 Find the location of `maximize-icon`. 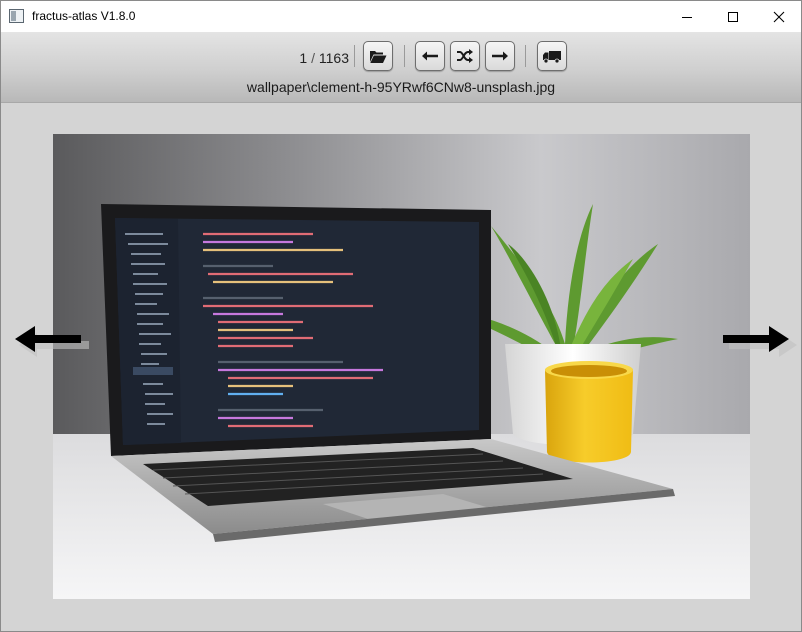

maximize-icon is located at coordinates (733, 16).